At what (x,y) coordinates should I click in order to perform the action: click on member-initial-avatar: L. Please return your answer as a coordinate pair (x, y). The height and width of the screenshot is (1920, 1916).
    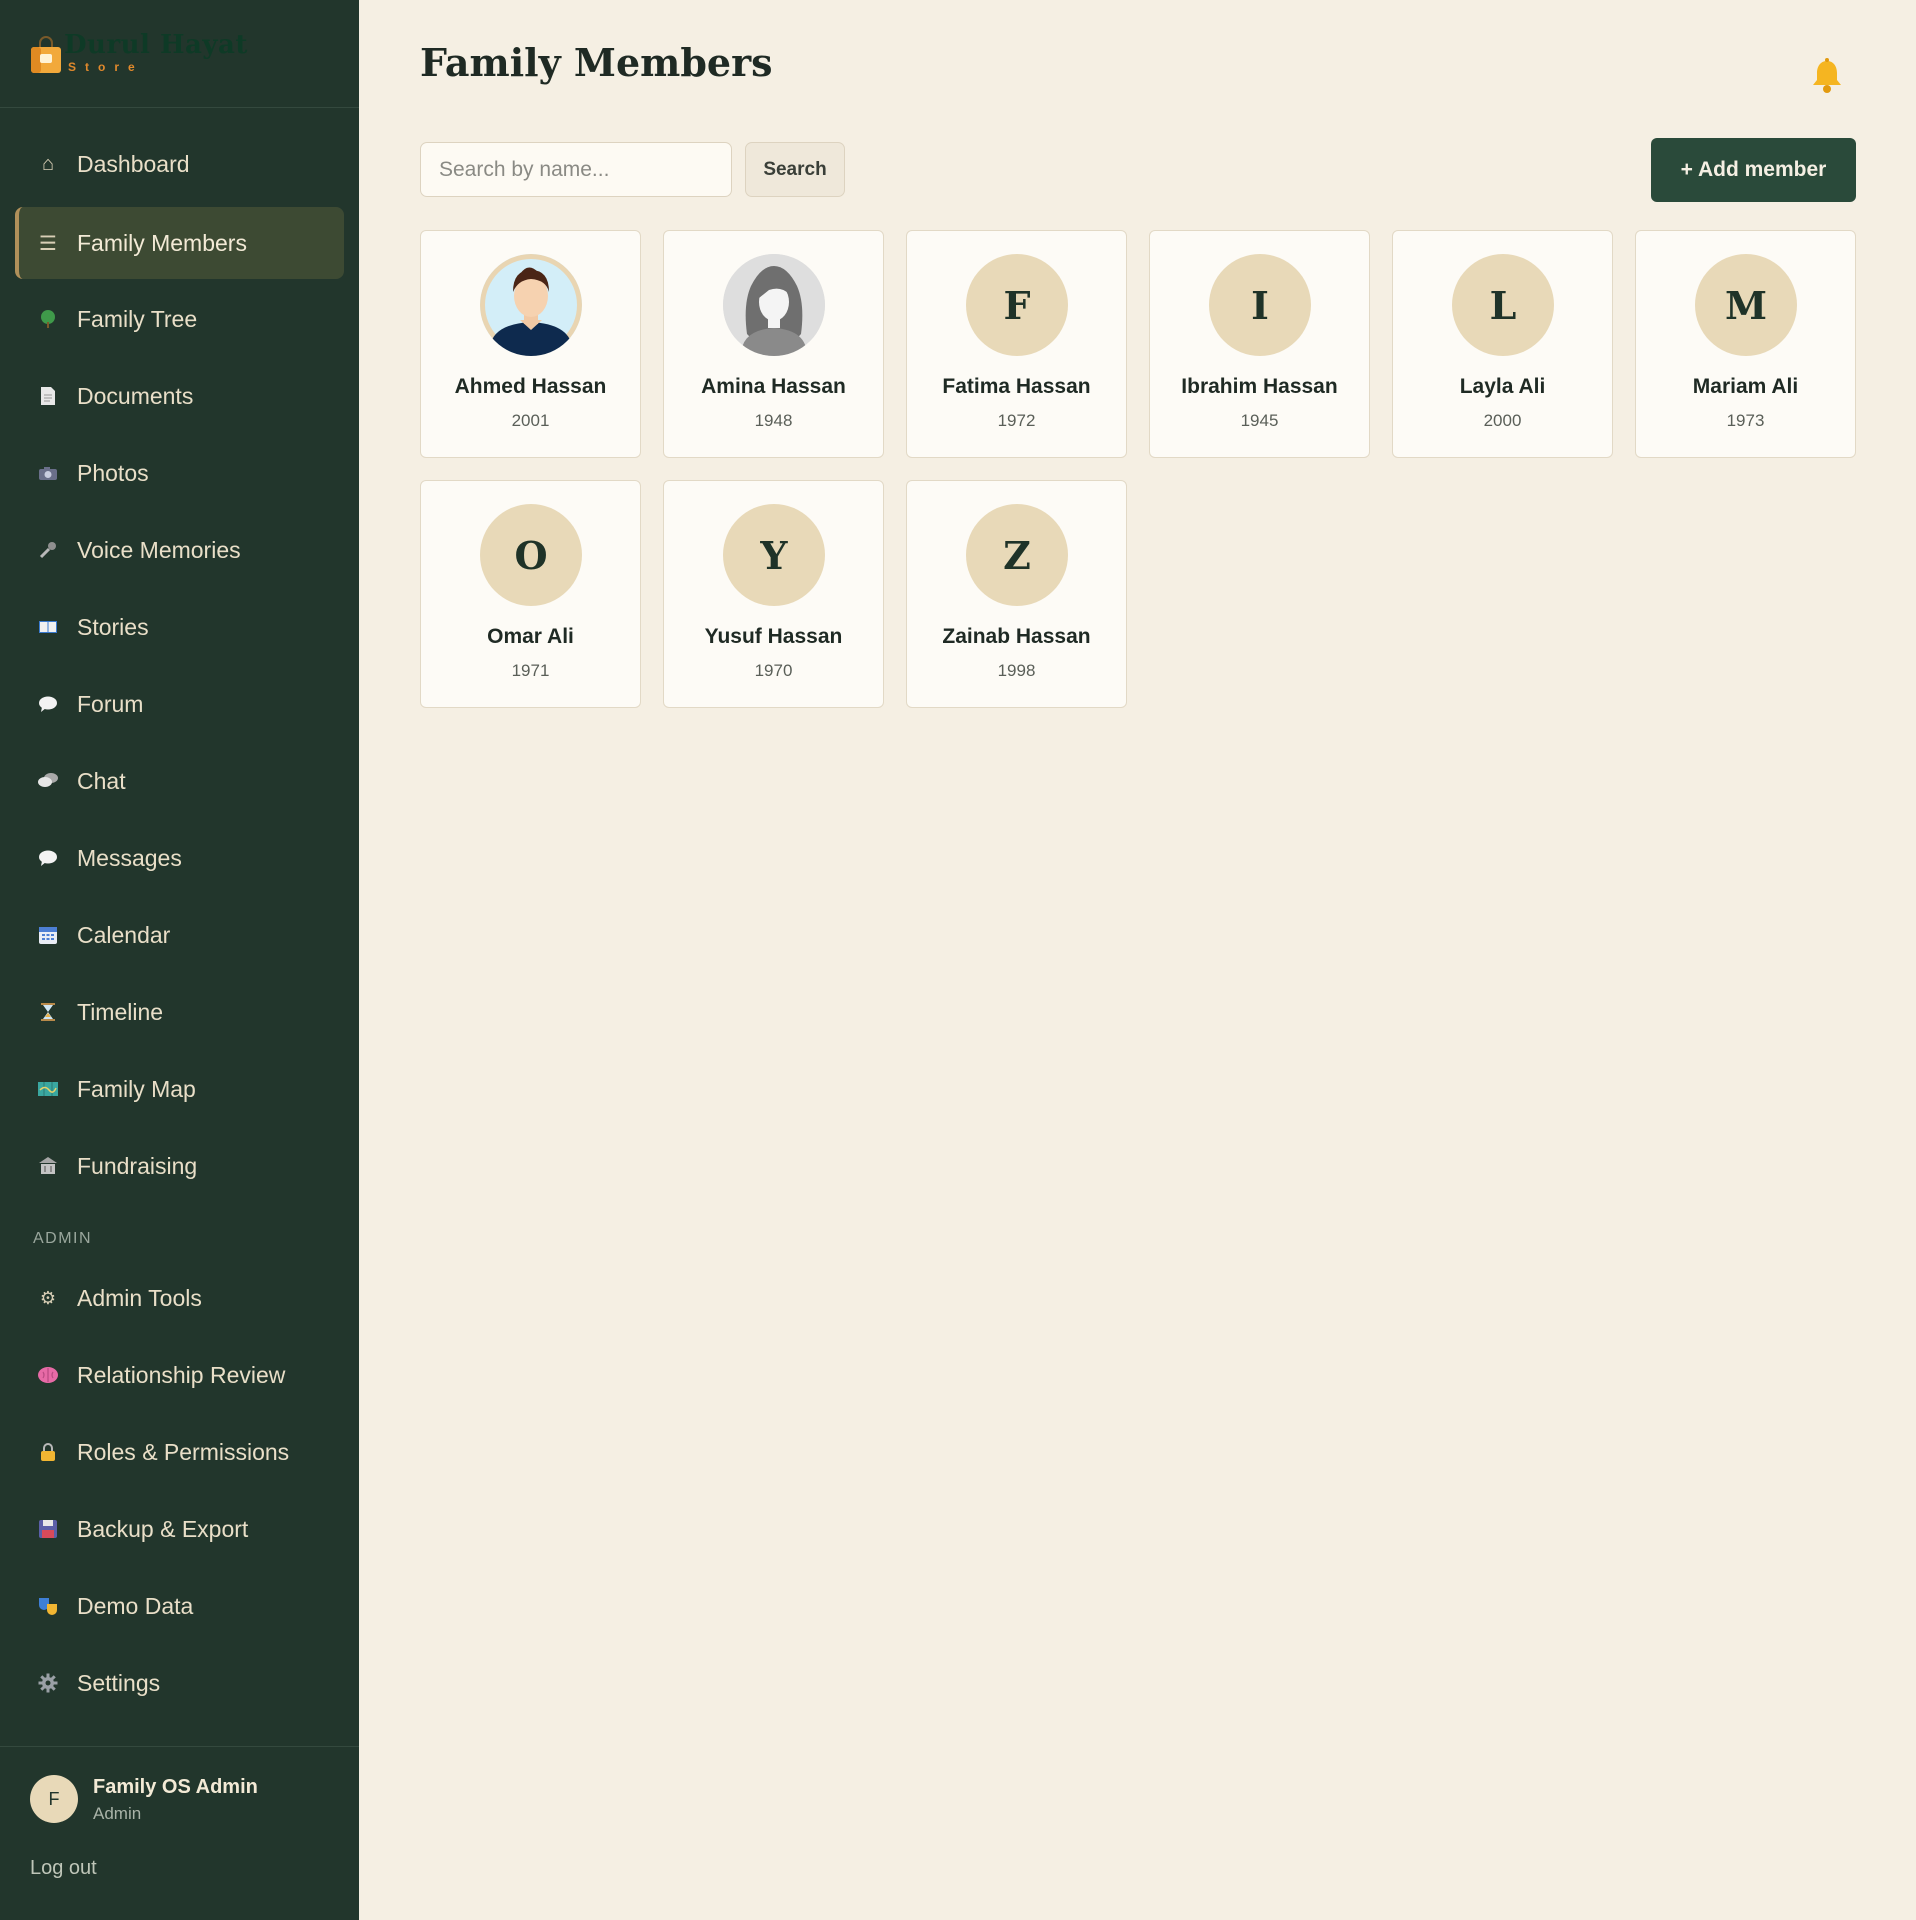
    Looking at the image, I should click on (1503, 305).